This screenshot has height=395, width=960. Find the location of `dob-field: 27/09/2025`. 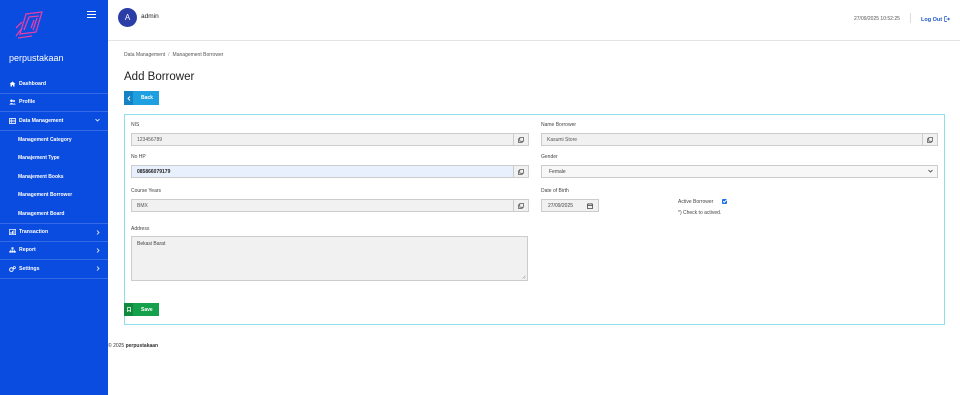

dob-field: 27/09/2025 is located at coordinates (570, 205).